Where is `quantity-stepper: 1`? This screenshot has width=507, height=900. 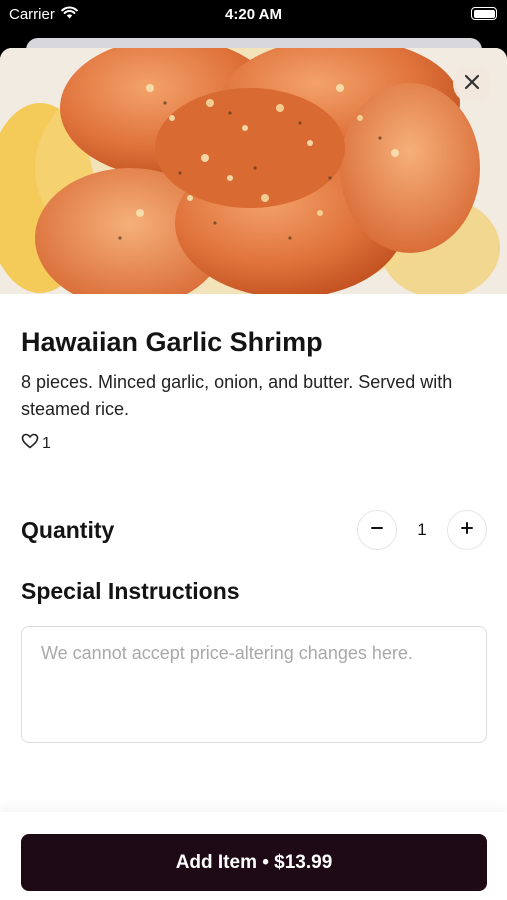 quantity-stepper: 1 is located at coordinates (422, 530).